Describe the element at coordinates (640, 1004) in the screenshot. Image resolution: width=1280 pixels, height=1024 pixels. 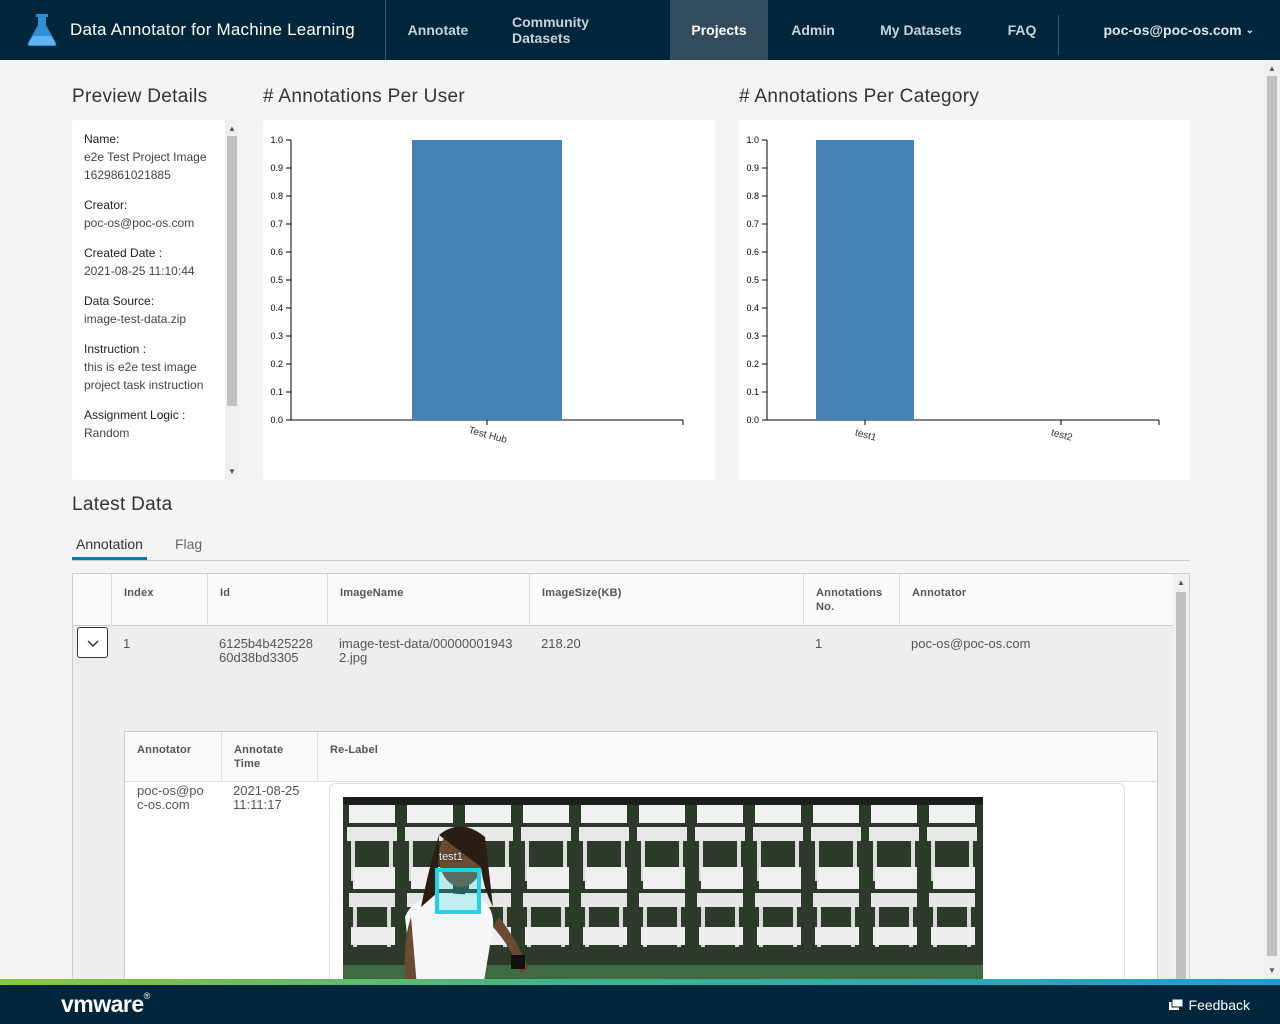
I see `footer: vmware® Feedback` at that location.